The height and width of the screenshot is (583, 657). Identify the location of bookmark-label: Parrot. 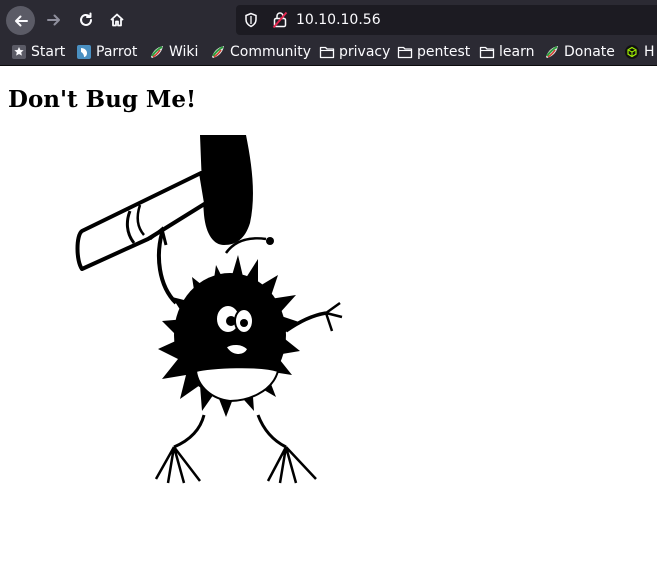
(117, 52).